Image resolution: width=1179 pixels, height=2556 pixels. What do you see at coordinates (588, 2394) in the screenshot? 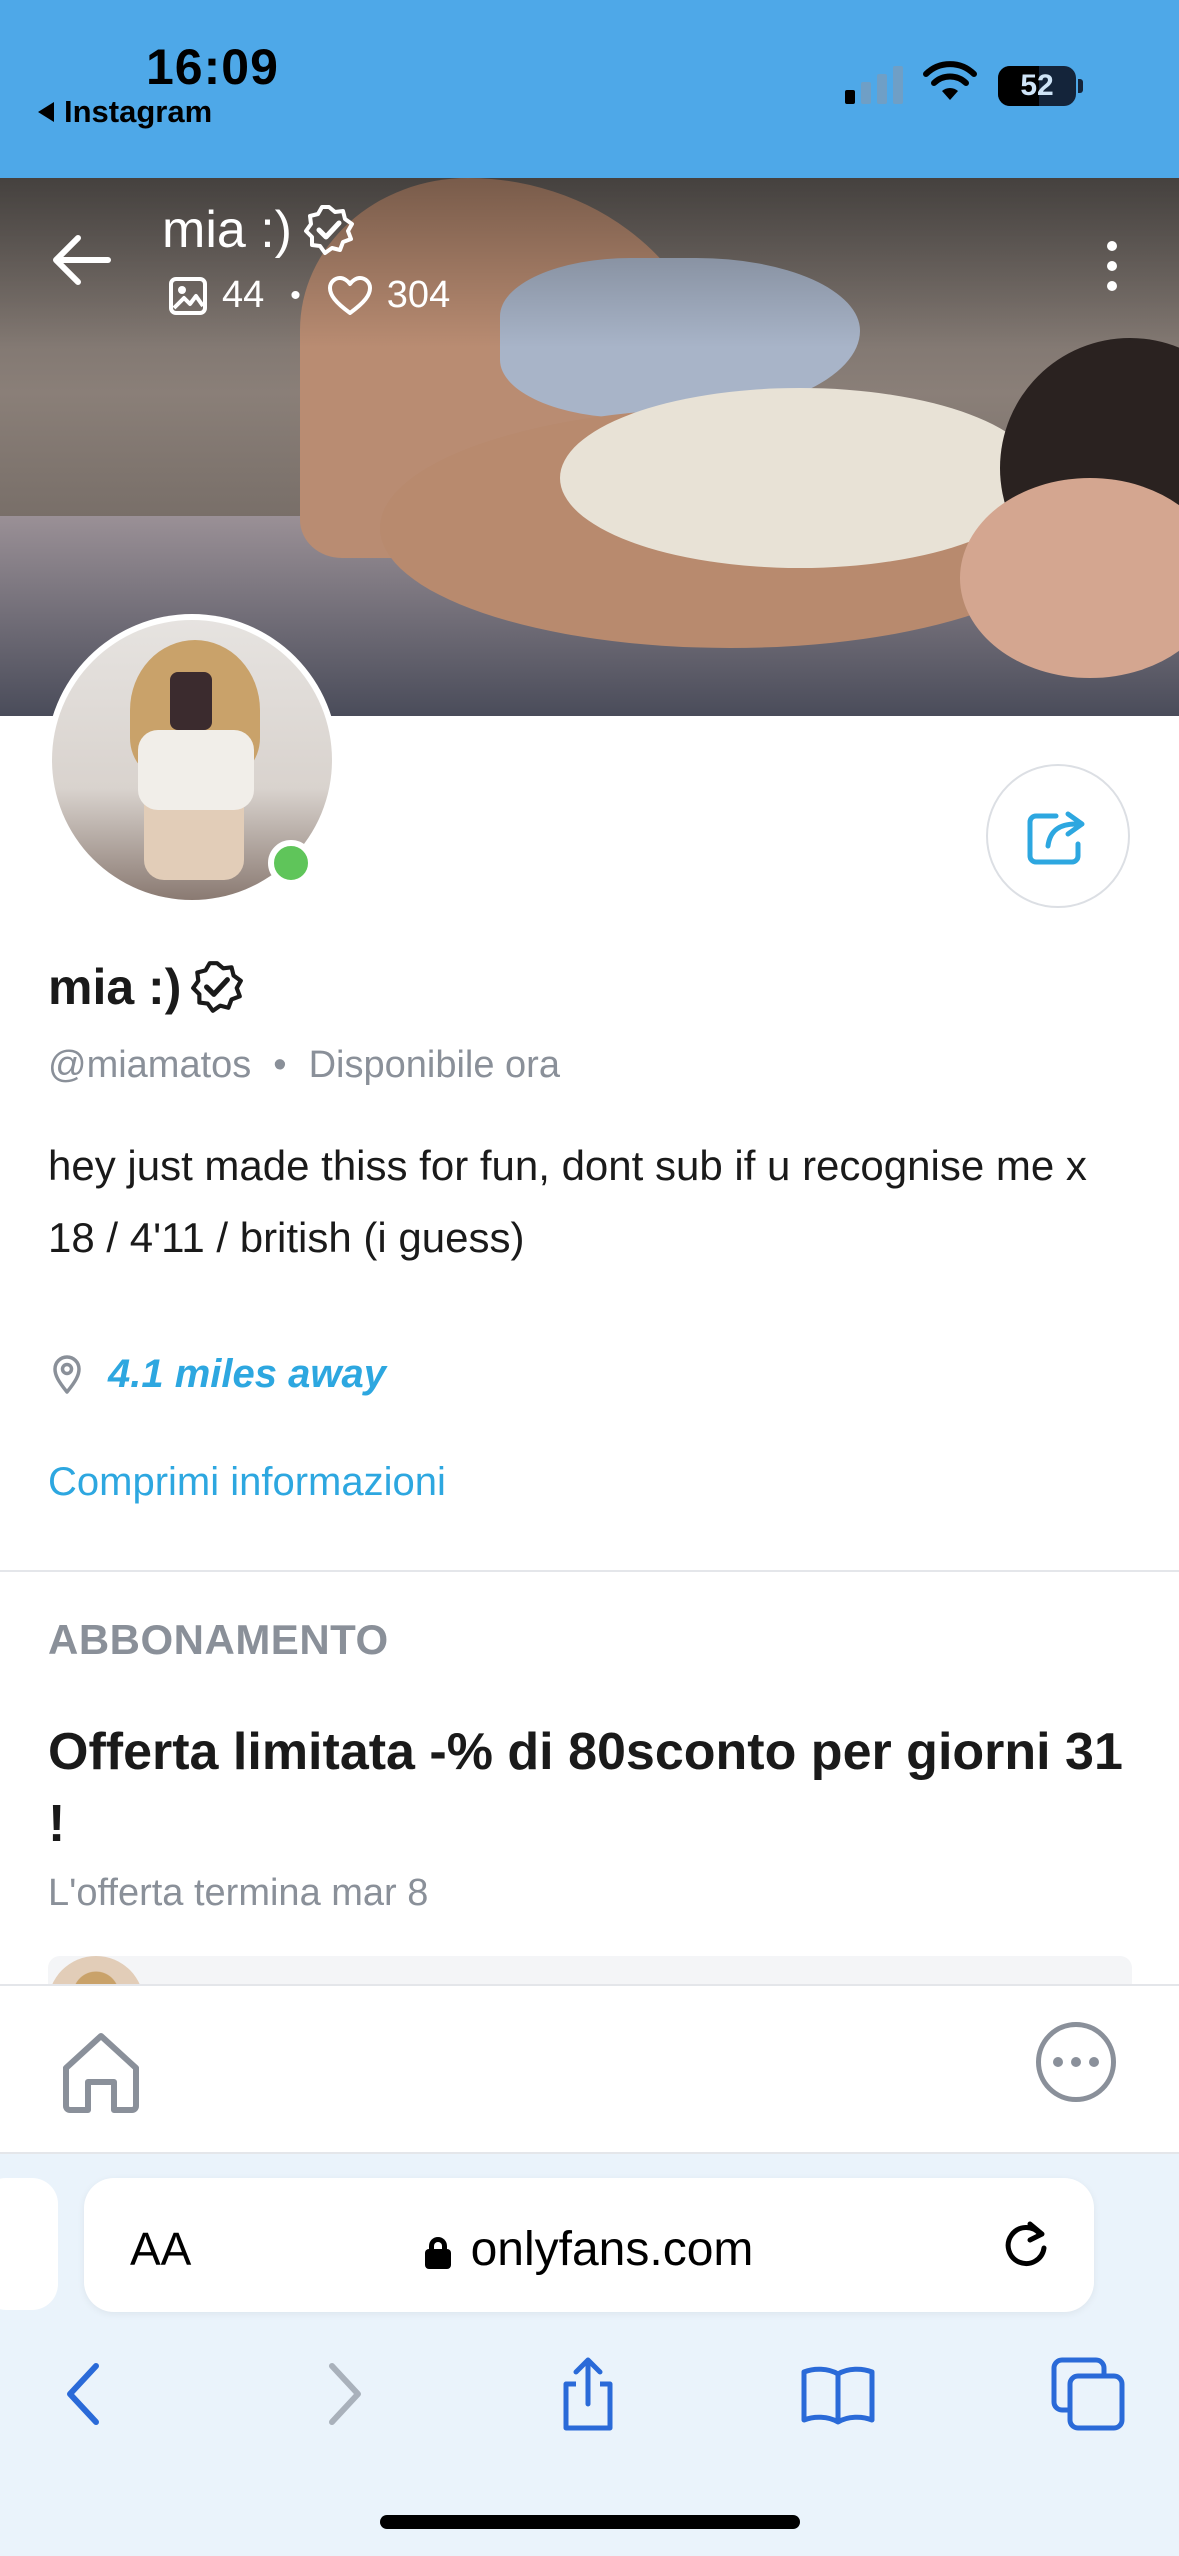
I see `share-sheet-icon` at bounding box center [588, 2394].